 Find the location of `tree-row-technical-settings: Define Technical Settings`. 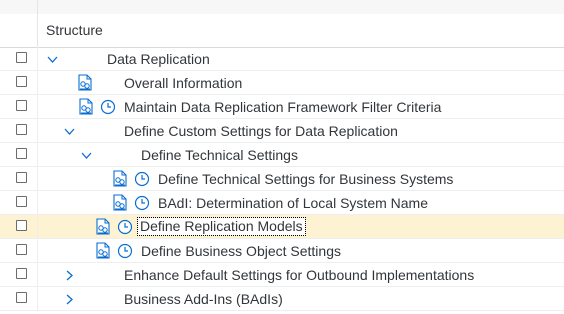

tree-row-technical-settings: Define Technical Settings is located at coordinates (282, 155).